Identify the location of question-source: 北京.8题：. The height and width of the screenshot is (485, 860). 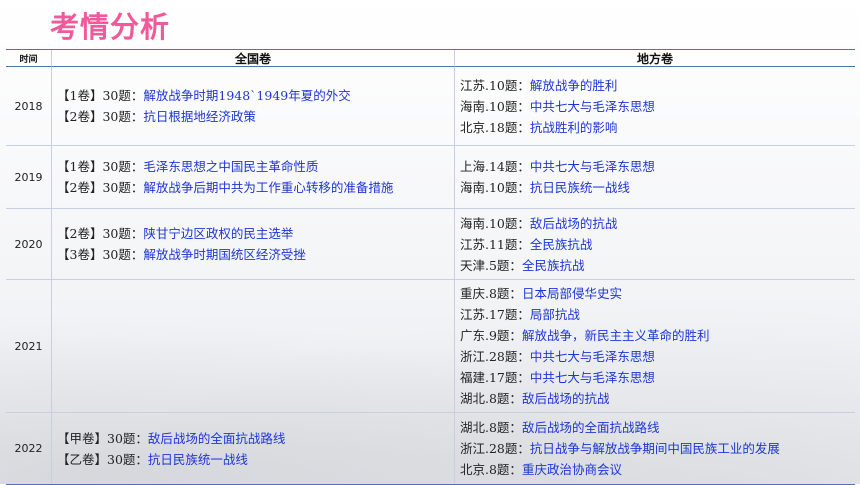
(491, 469).